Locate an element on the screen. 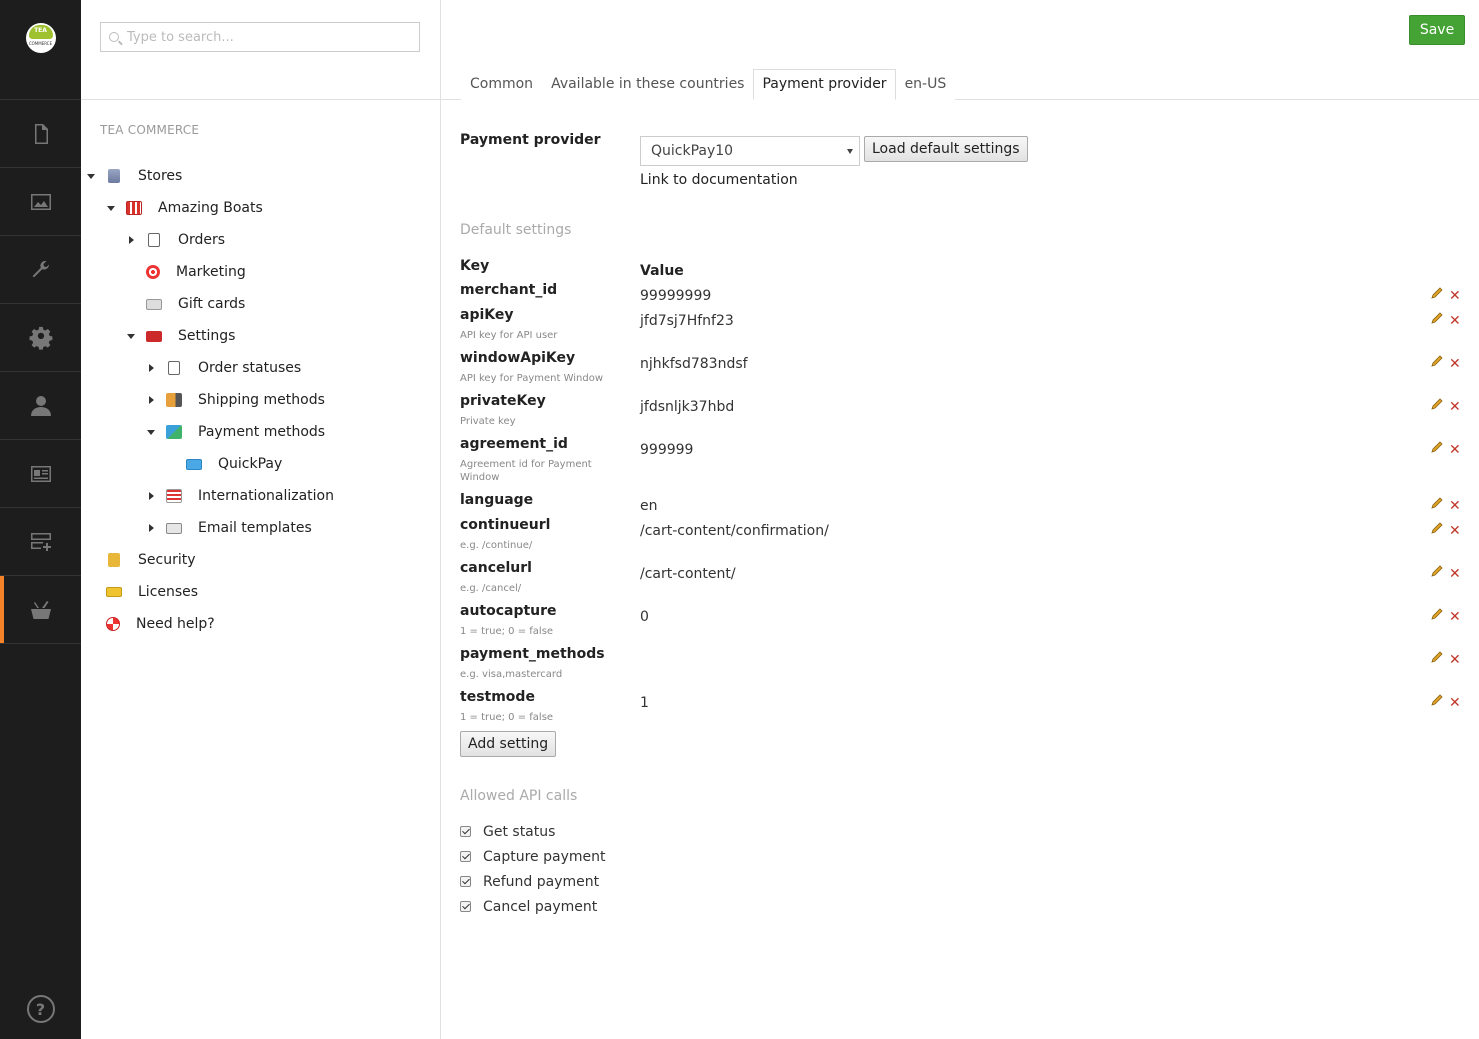  setting-key: autocapture is located at coordinates (508, 611).